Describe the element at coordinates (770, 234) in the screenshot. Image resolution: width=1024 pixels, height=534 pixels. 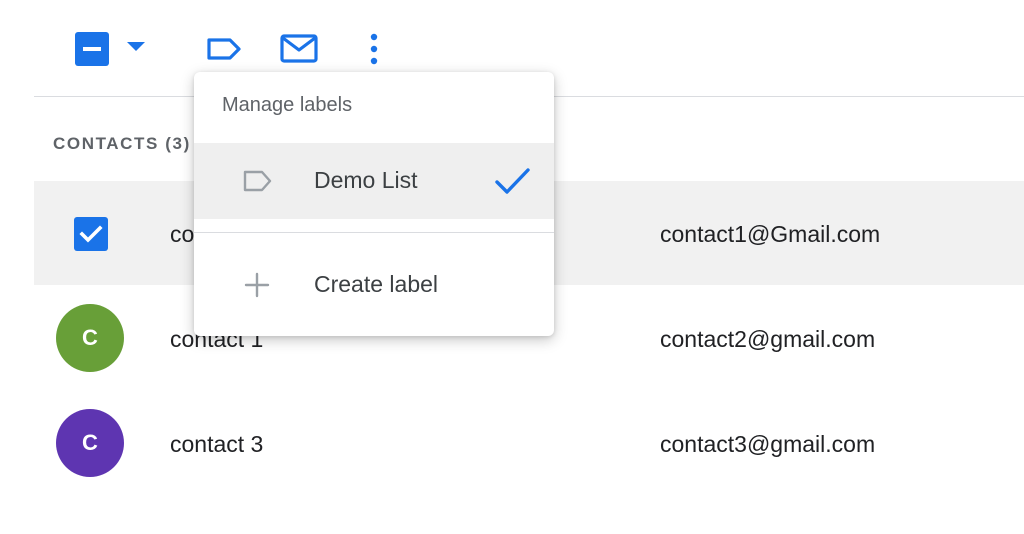
I see `contact-email: contact1@Gmail.com` at that location.